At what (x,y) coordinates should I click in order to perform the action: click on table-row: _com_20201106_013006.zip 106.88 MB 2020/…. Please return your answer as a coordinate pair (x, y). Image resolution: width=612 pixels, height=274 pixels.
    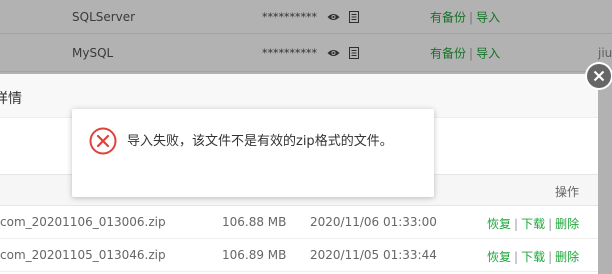
    Looking at the image, I should click on (299, 222).